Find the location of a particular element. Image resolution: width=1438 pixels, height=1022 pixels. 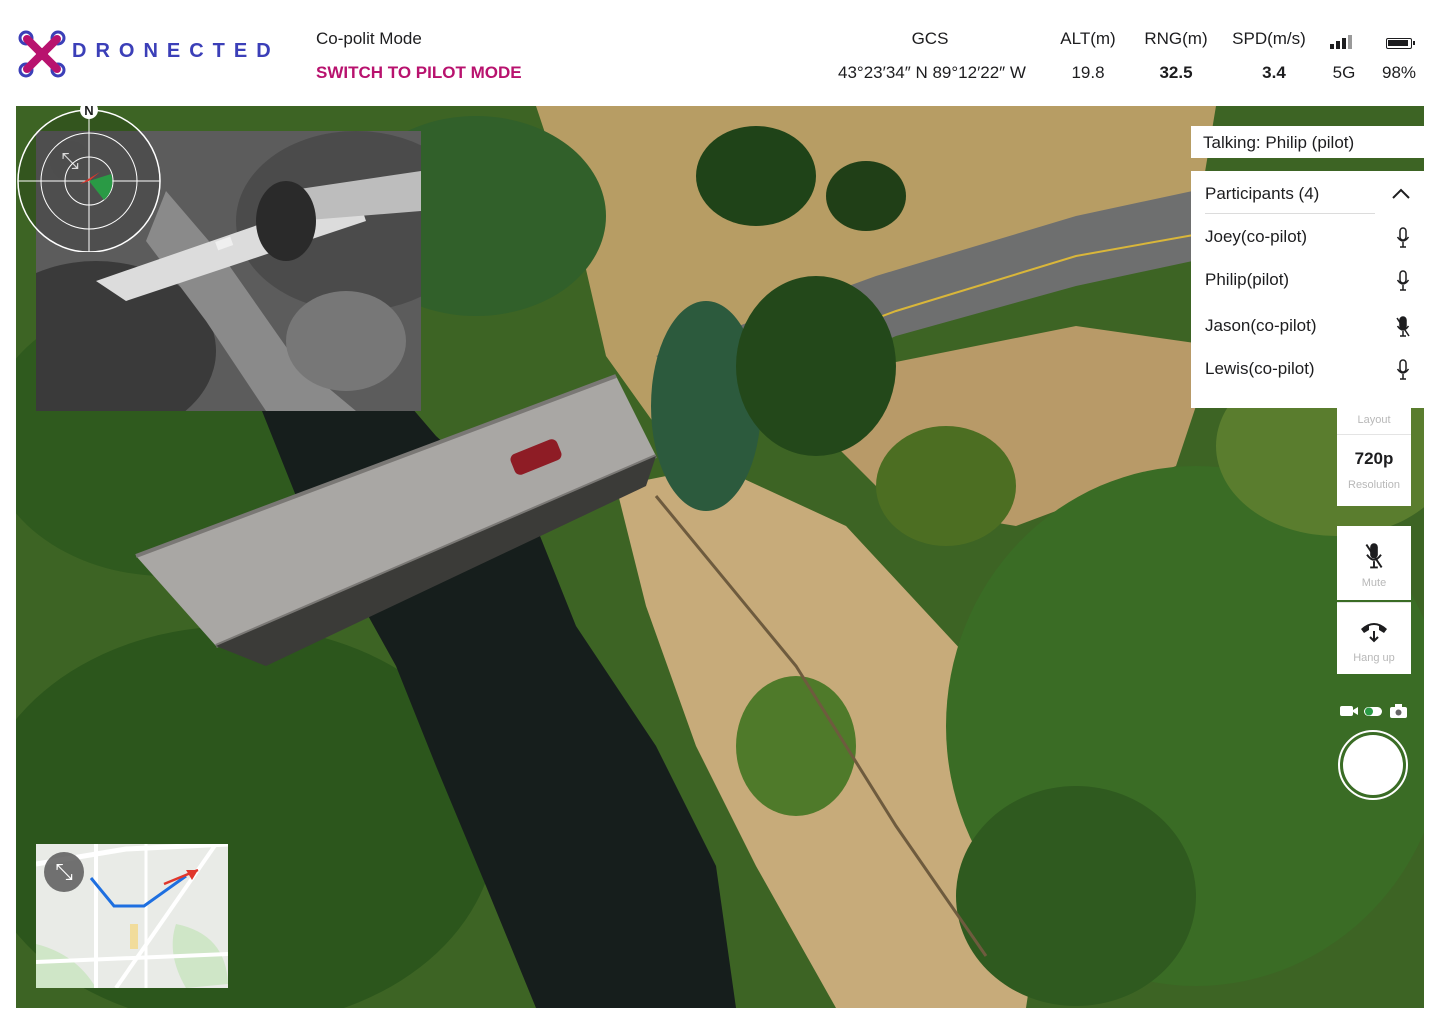

rng-value: 32.5 is located at coordinates (1176, 72).